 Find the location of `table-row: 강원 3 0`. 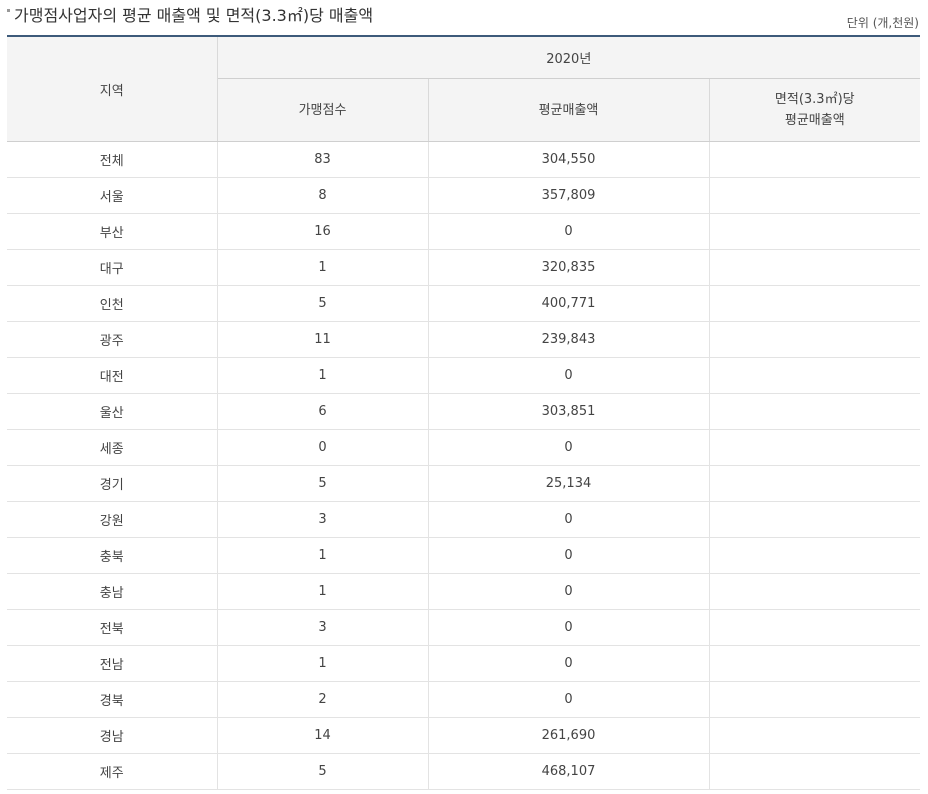

table-row: 강원 3 0 is located at coordinates (464, 519).